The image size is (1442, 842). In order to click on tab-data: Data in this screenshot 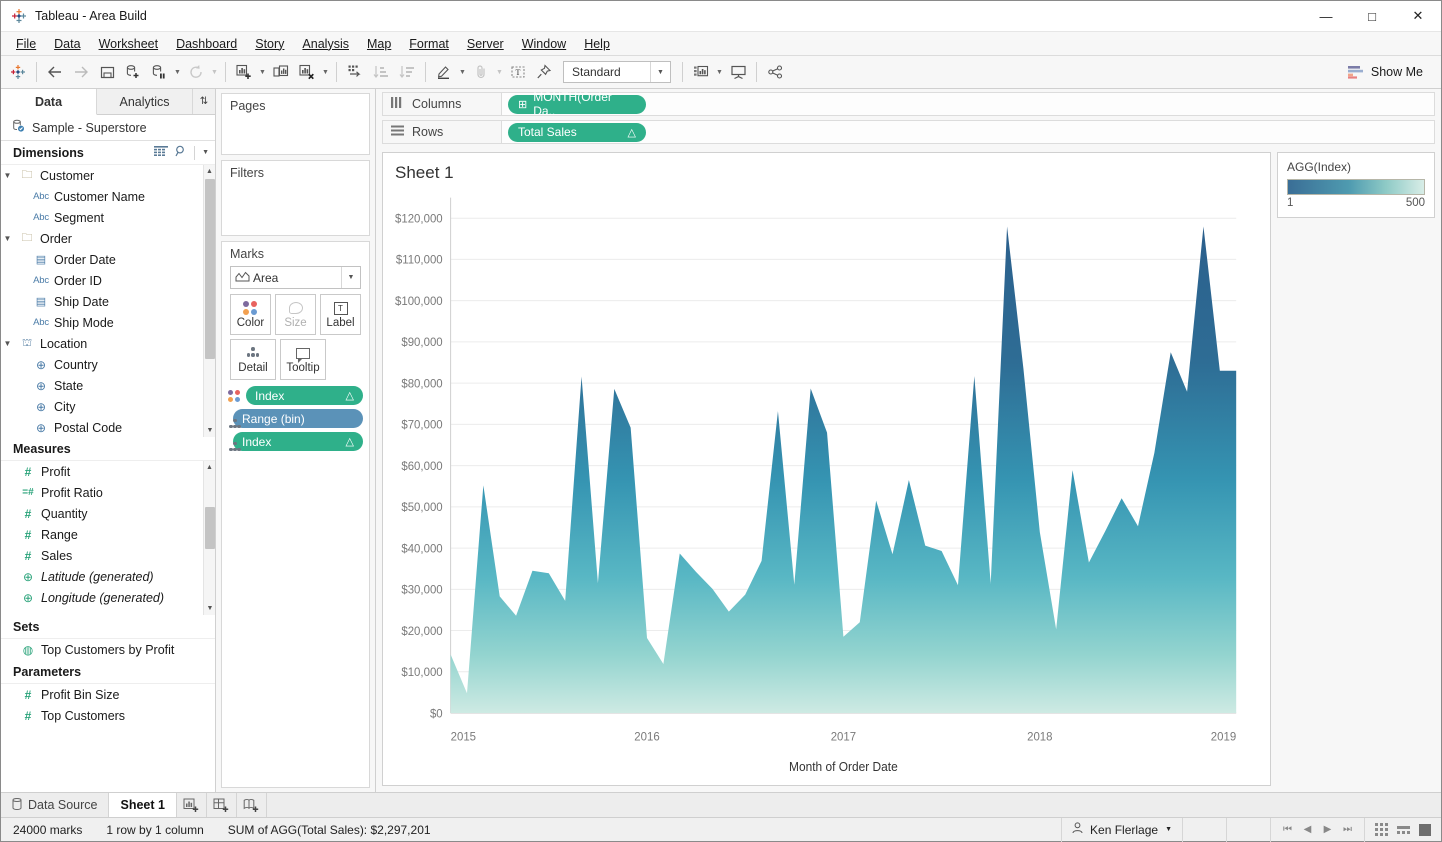, I will do `click(49, 102)`.